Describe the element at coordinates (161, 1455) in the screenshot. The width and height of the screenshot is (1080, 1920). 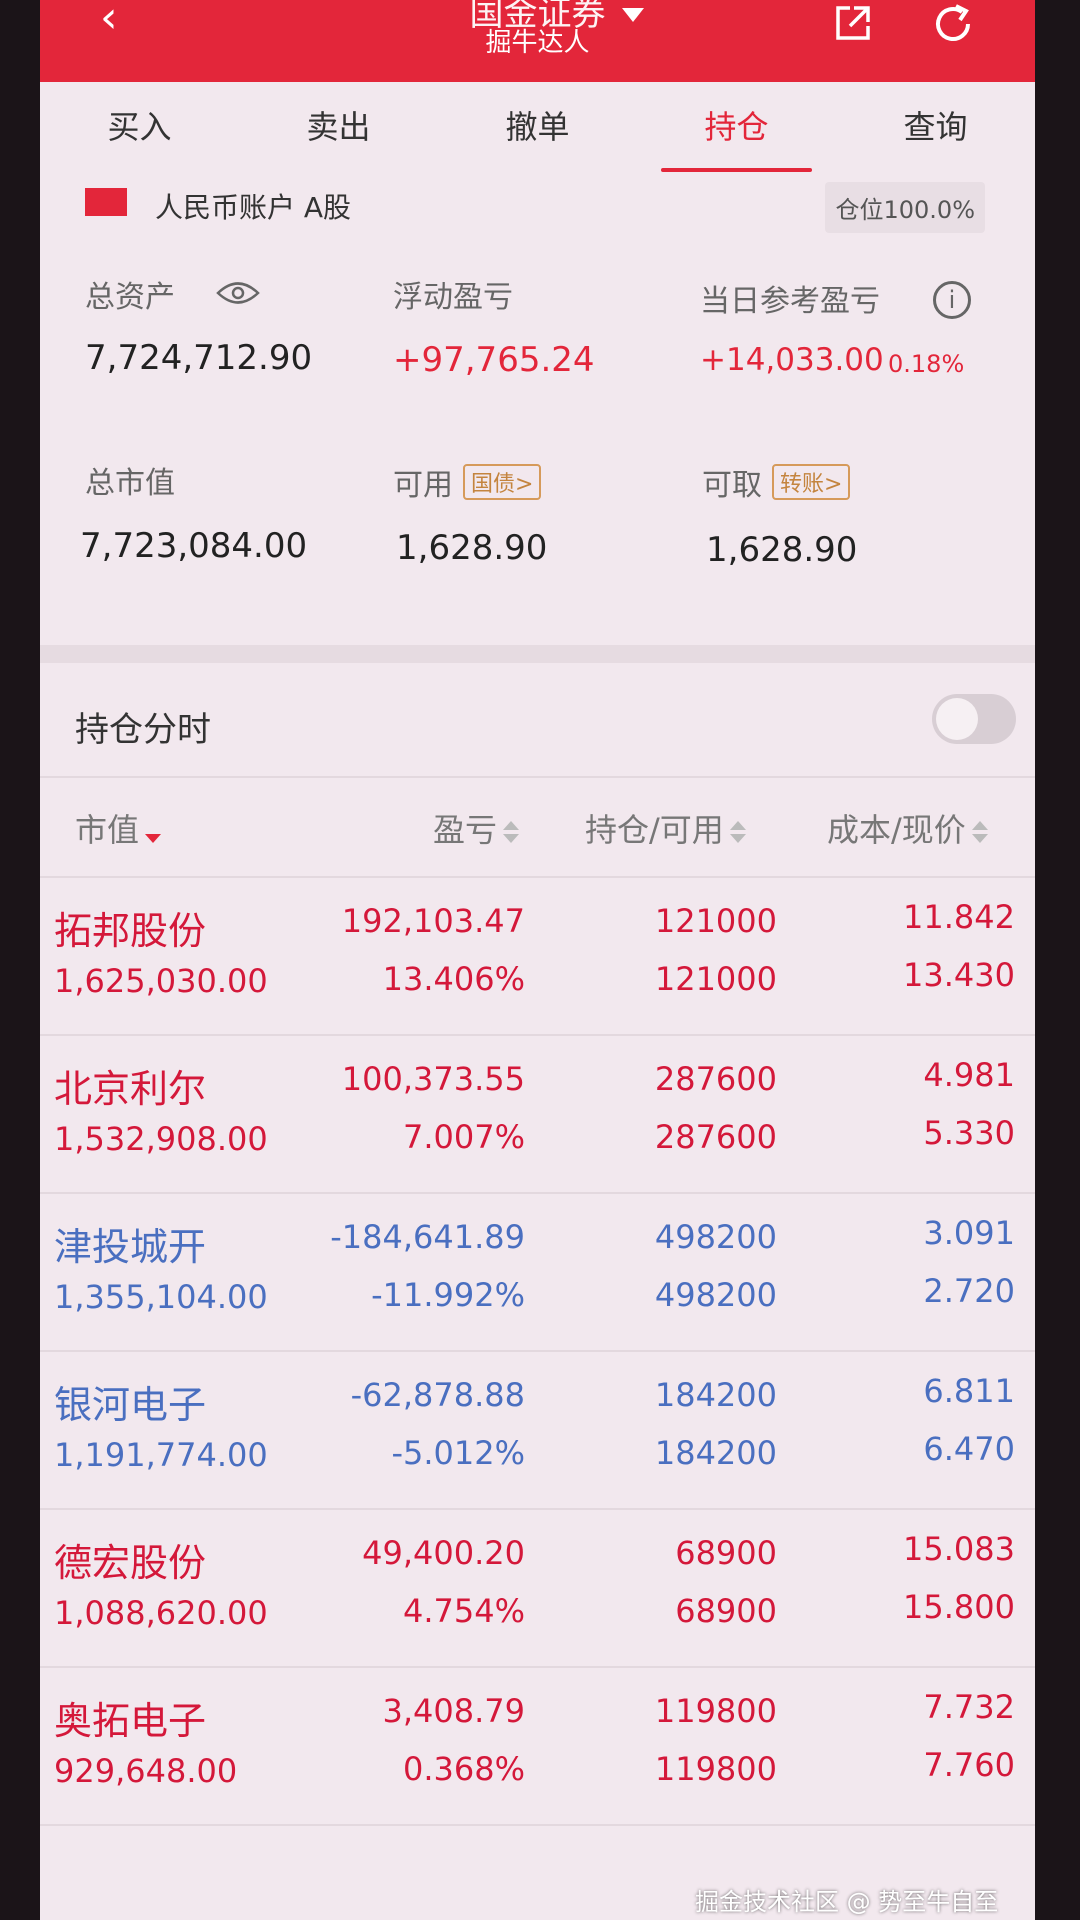
I see `stock-market-value: 1,191,774.00` at that location.